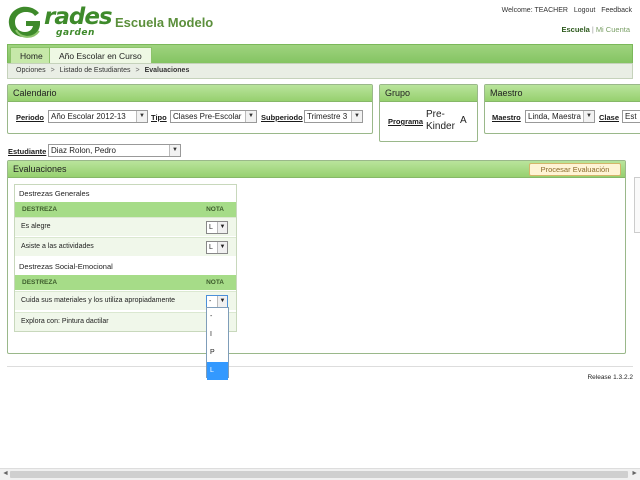 The width and height of the screenshot is (640, 480). Describe the element at coordinates (5, 473) in the screenshot. I see `scroll-left-icon: ◄` at that location.